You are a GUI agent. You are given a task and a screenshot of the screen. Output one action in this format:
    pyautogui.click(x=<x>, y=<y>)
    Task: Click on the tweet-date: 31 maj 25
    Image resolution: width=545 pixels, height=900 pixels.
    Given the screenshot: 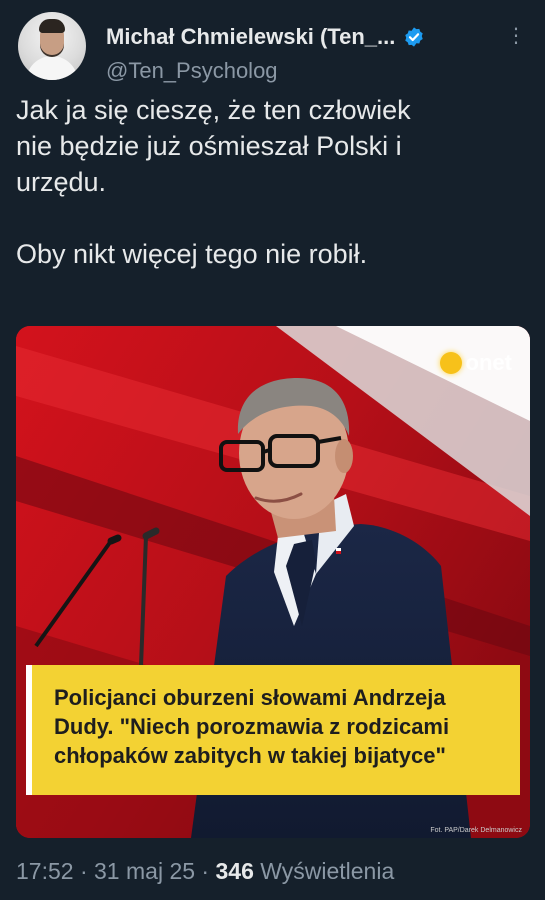 What is the action you would take?
    pyautogui.click(x=144, y=871)
    